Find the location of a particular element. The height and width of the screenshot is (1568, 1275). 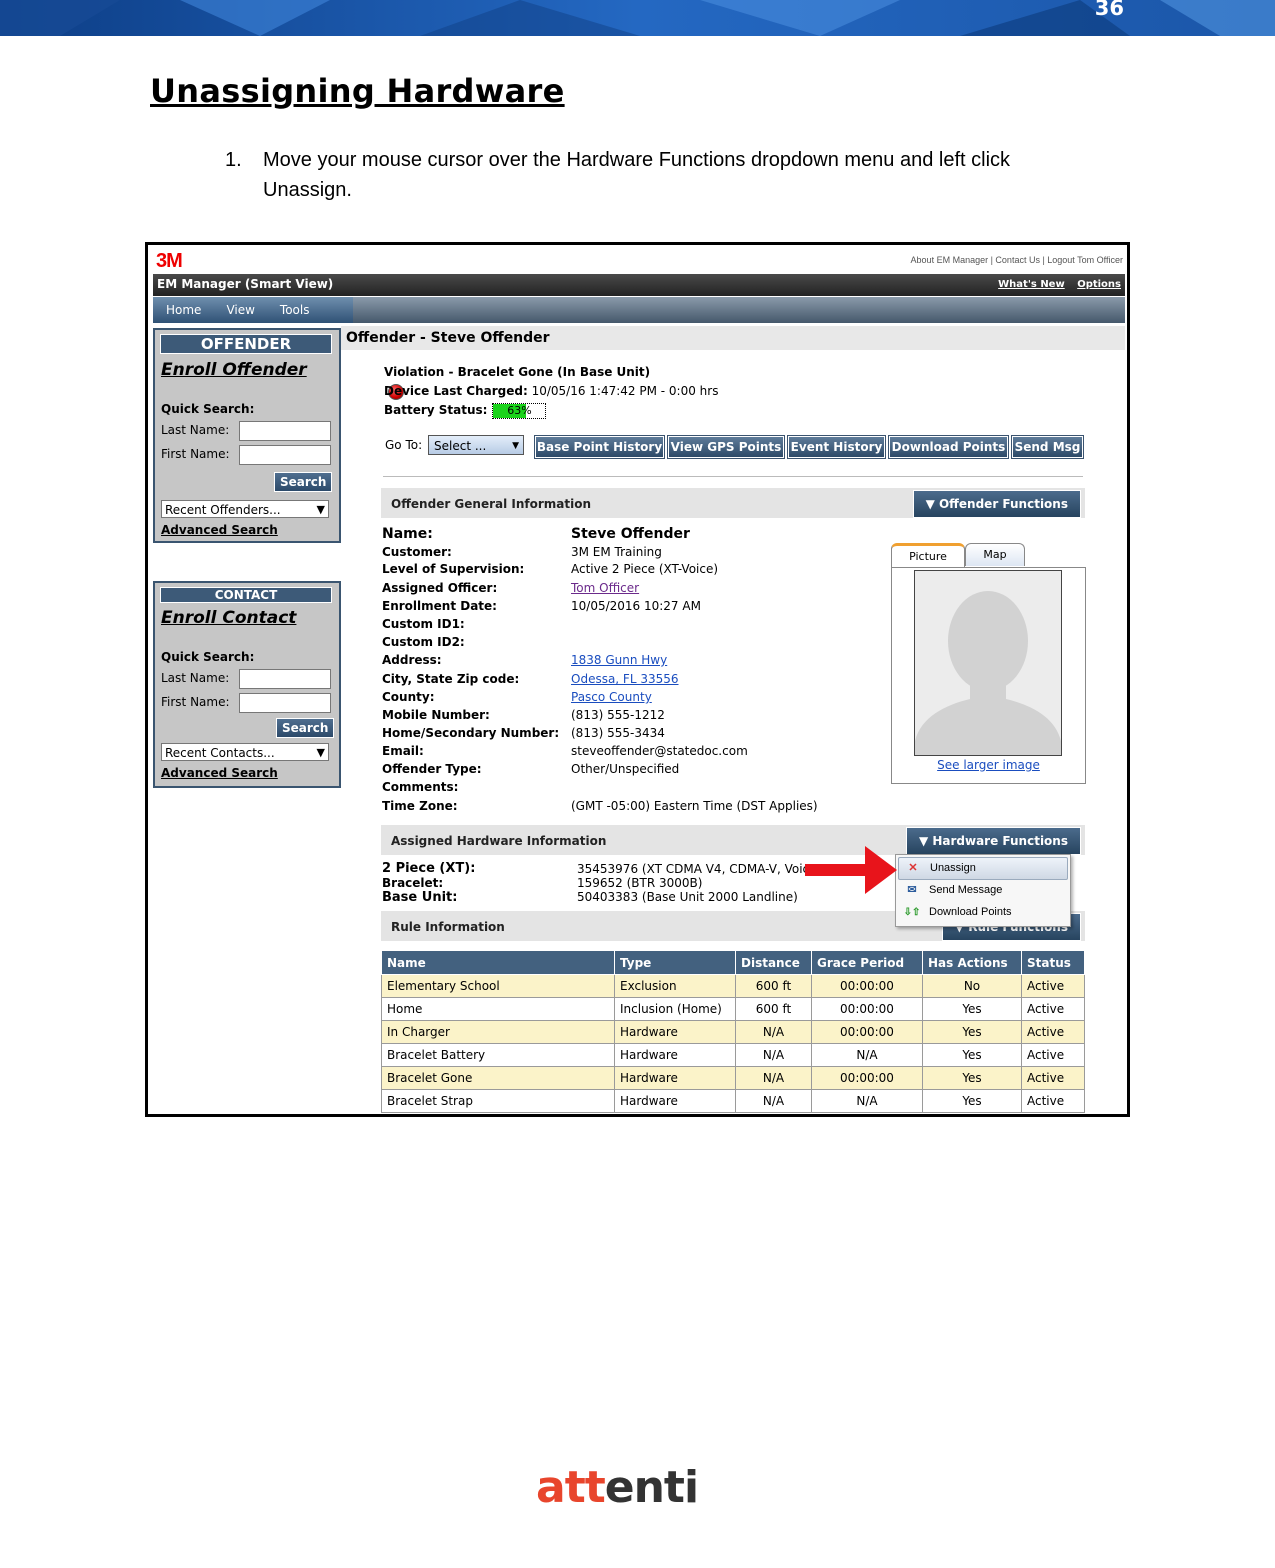

red-arrow-icon is located at coordinates (851, 870).